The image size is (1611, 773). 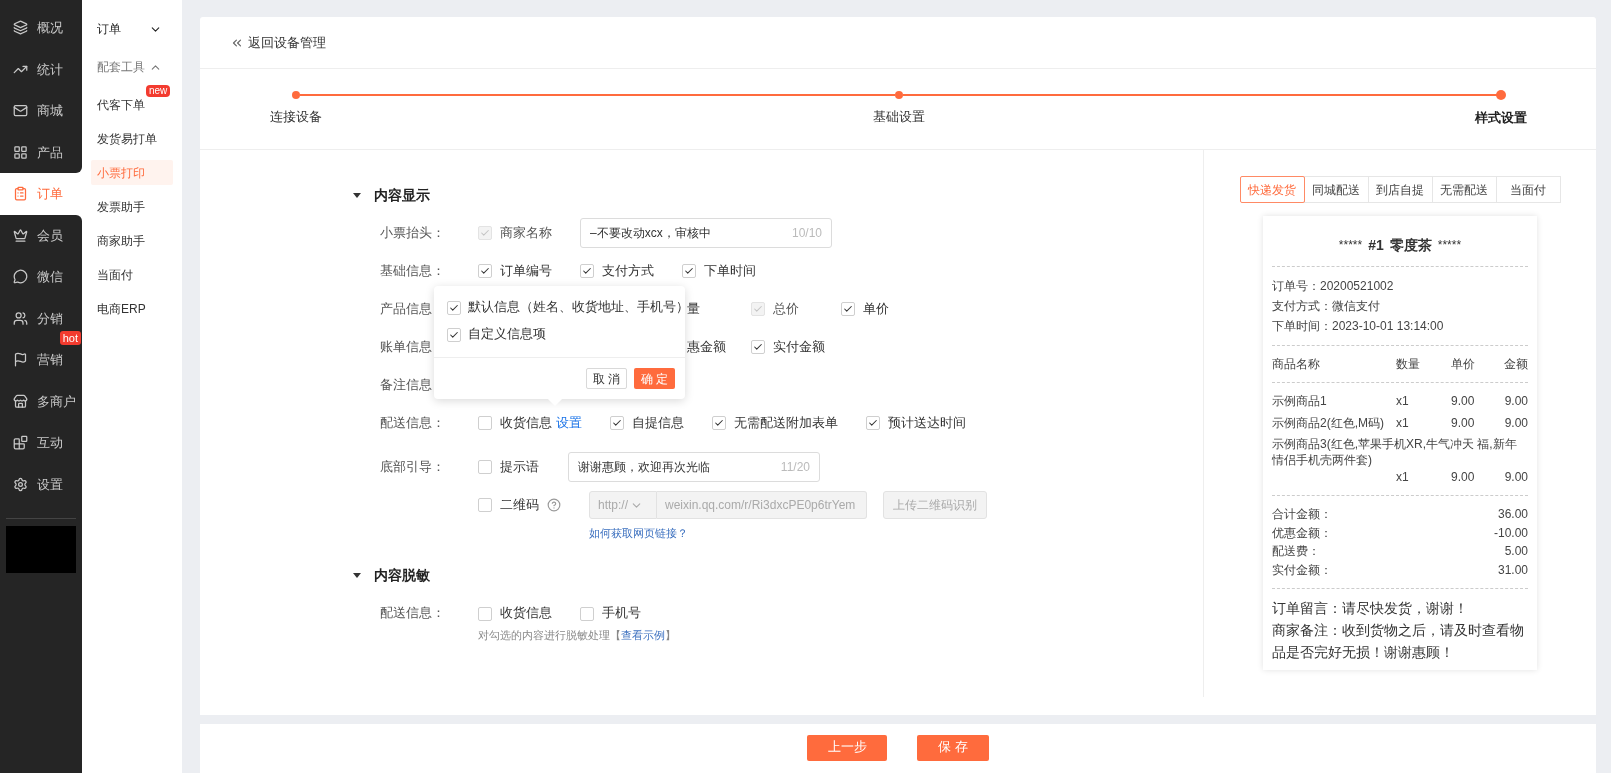 What do you see at coordinates (1336, 189) in the screenshot?
I see `delivery-tab: 同城配送` at bounding box center [1336, 189].